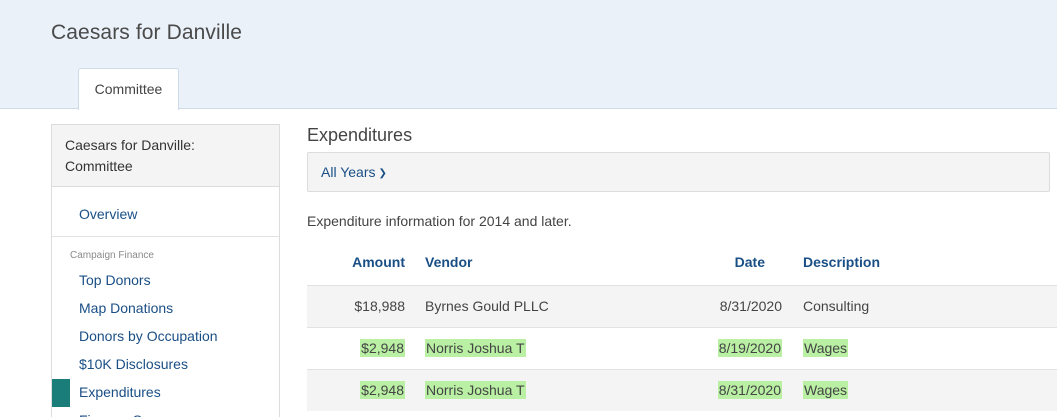  I want to click on year-filter-label: All Years, so click(348, 172).